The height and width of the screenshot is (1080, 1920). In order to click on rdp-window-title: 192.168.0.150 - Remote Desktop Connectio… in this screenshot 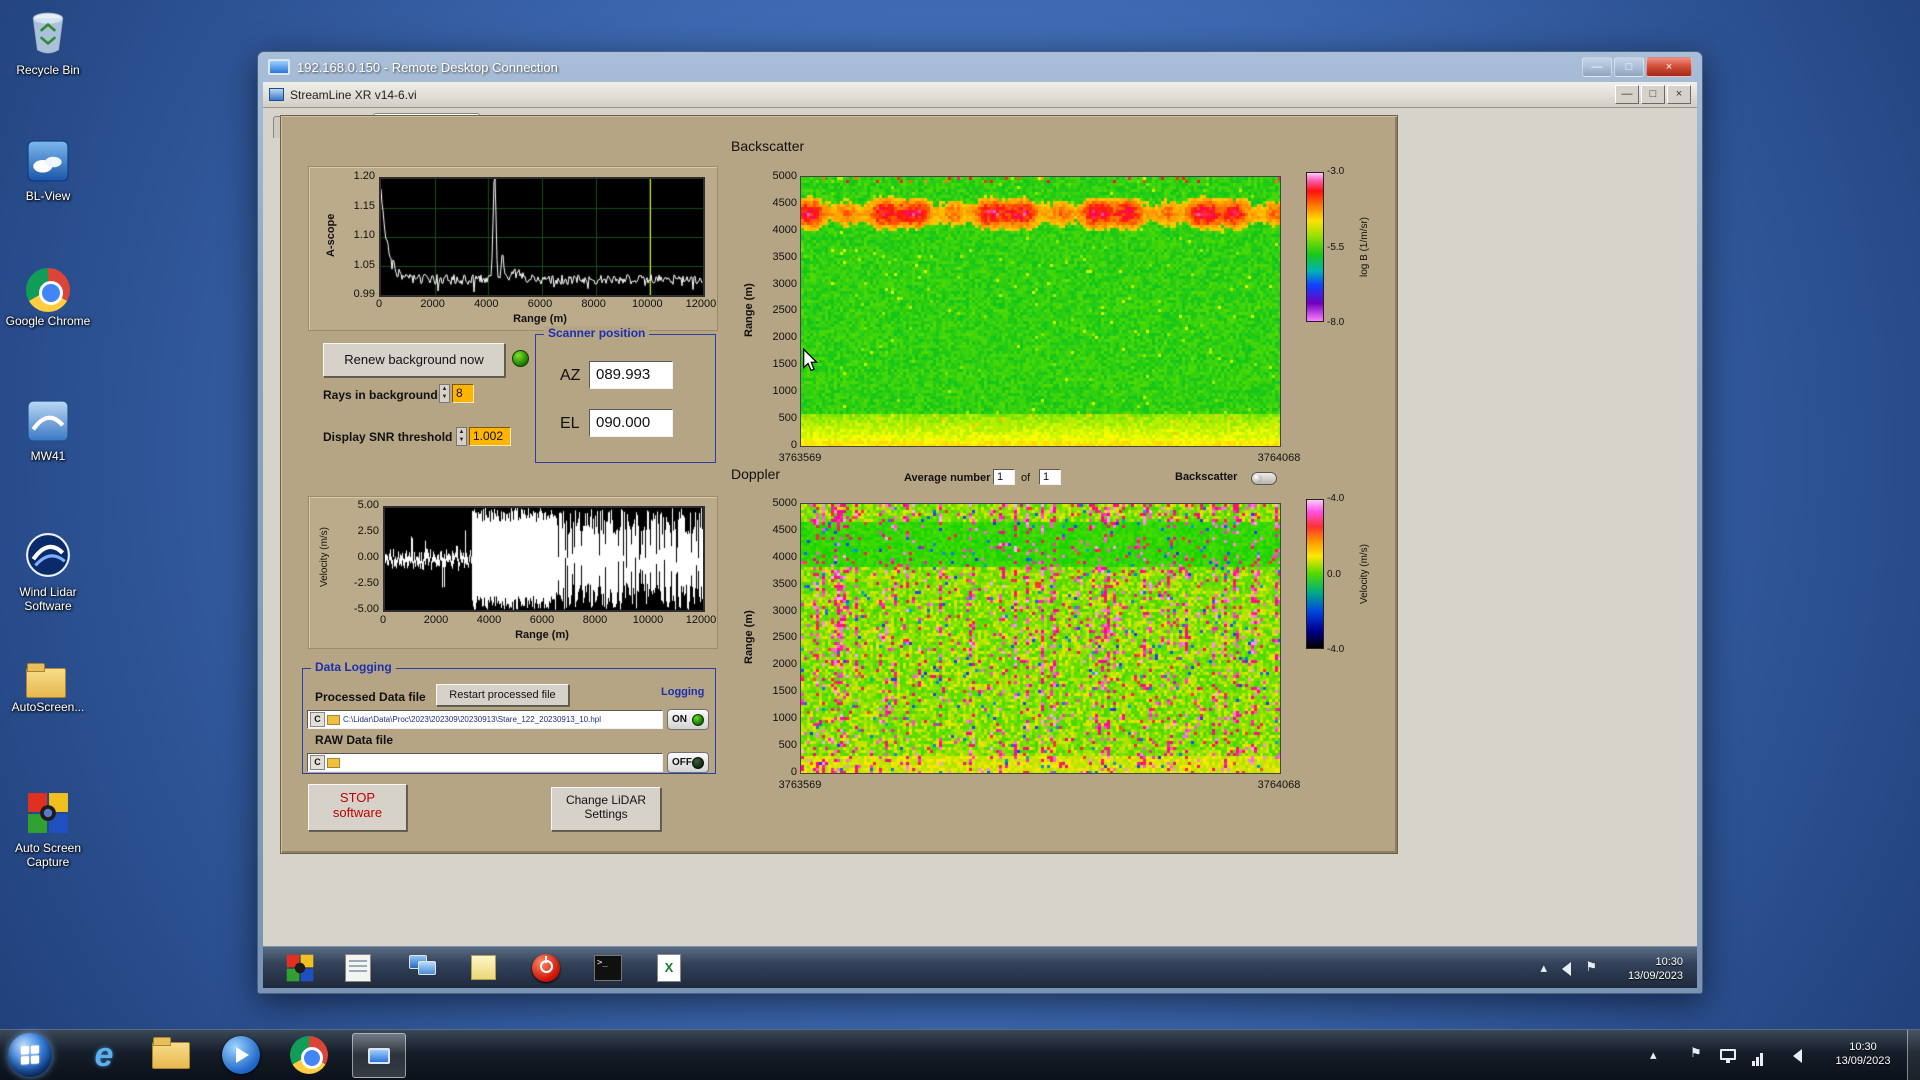, I will do `click(427, 67)`.